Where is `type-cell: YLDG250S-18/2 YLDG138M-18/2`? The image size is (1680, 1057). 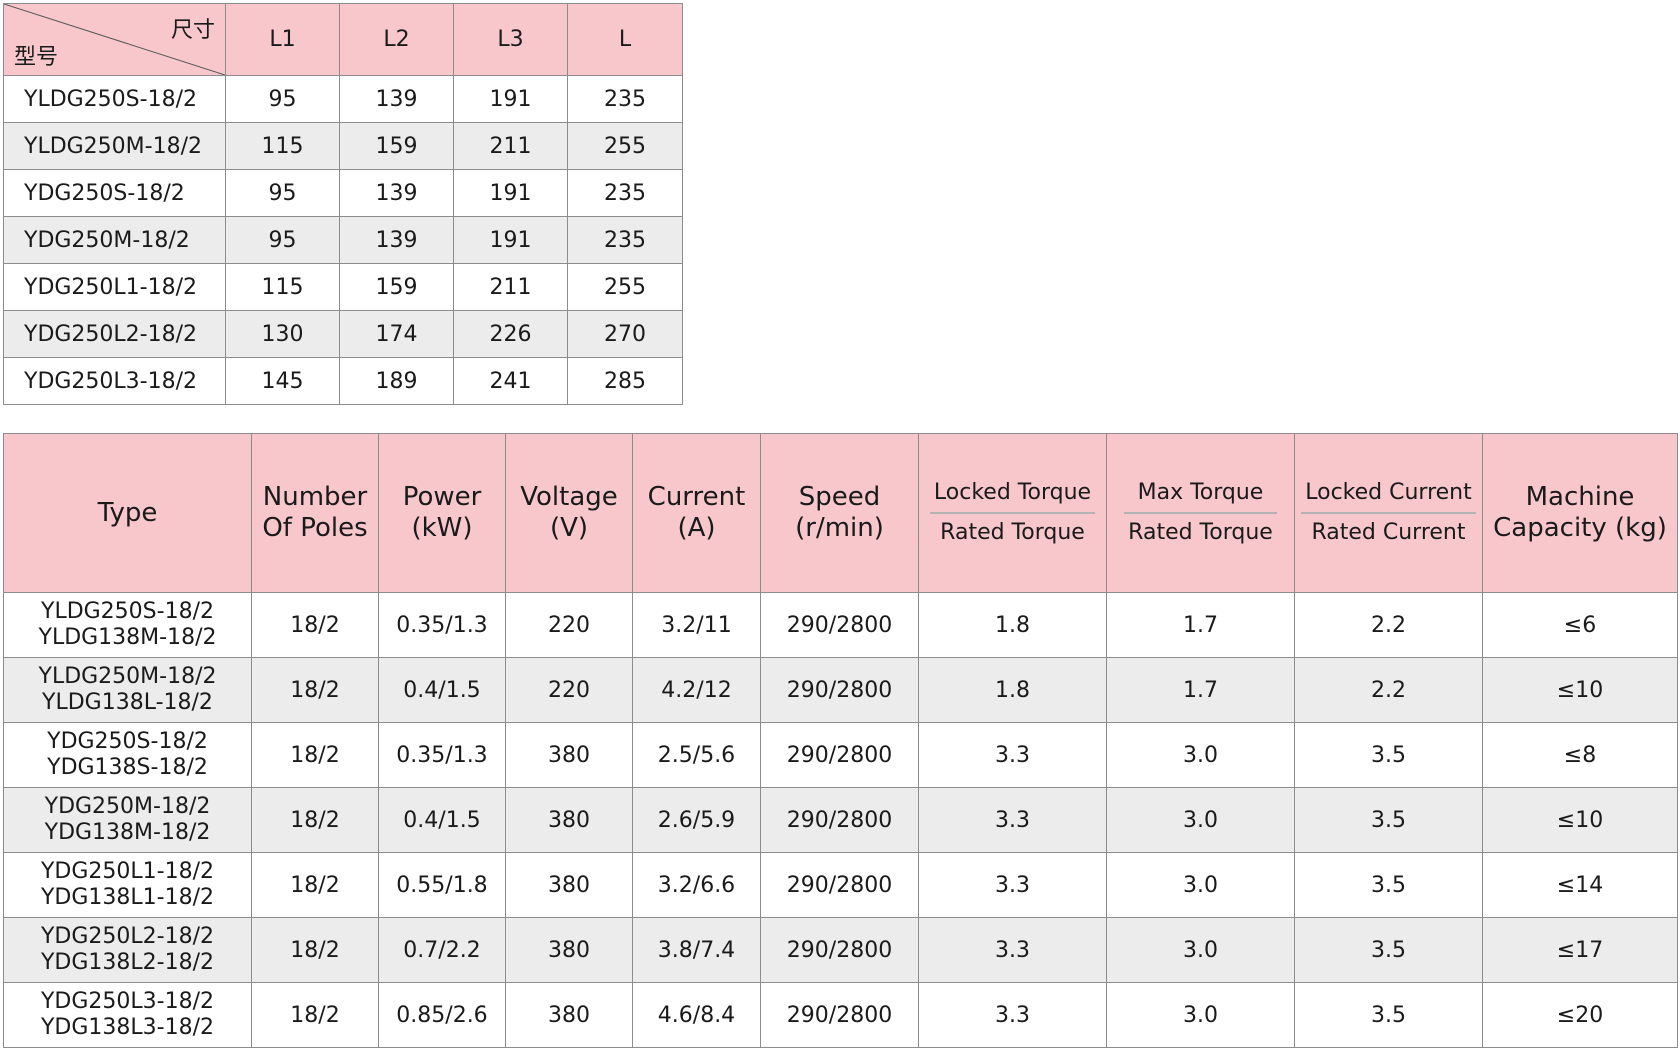 type-cell: YLDG250S-18/2 YLDG138M-18/2 is located at coordinates (127, 625).